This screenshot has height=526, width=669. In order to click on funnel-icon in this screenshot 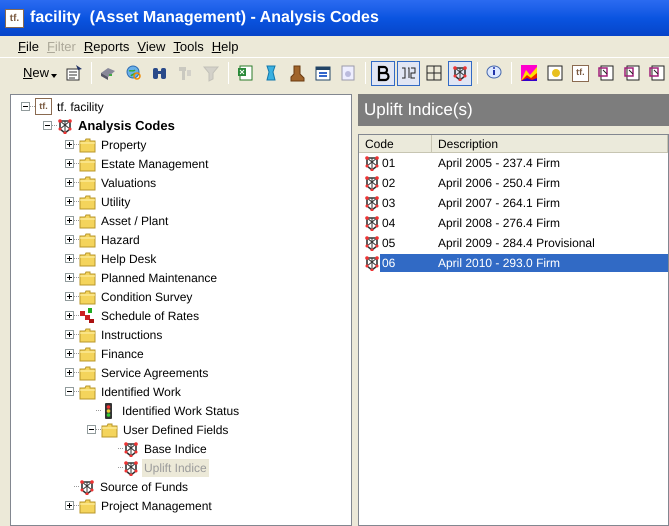, I will do `click(211, 73)`.